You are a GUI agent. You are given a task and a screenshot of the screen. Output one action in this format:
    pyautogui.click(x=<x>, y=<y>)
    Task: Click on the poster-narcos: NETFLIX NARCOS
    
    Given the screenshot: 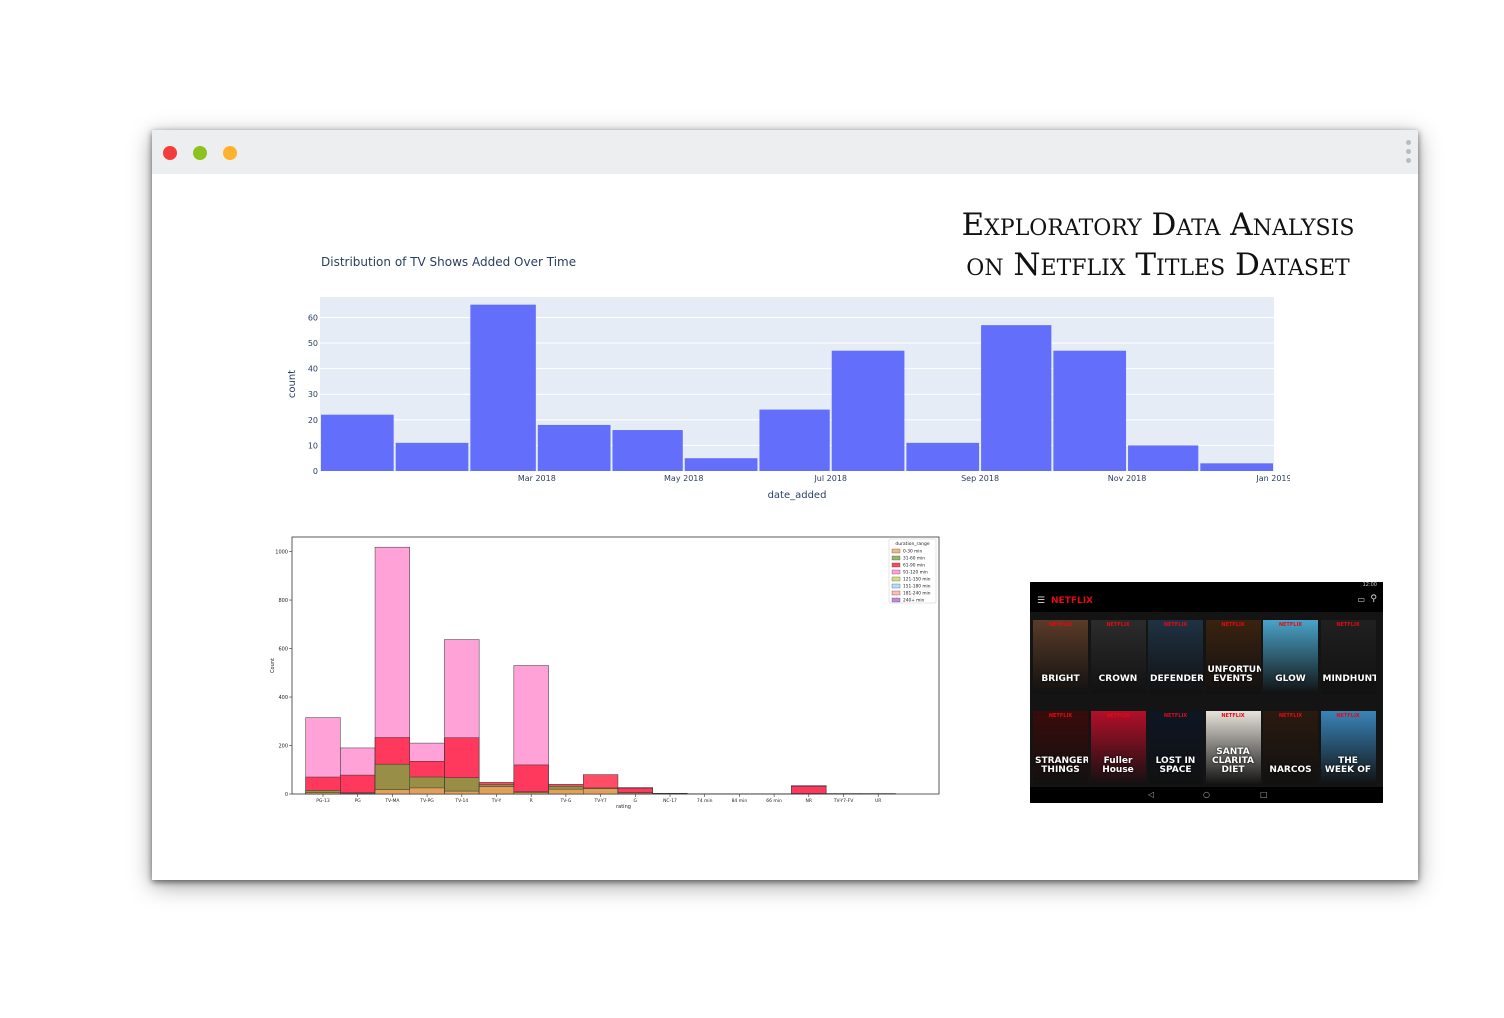 What is the action you would take?
    pyautogui.click(x=1290, y=748)
    